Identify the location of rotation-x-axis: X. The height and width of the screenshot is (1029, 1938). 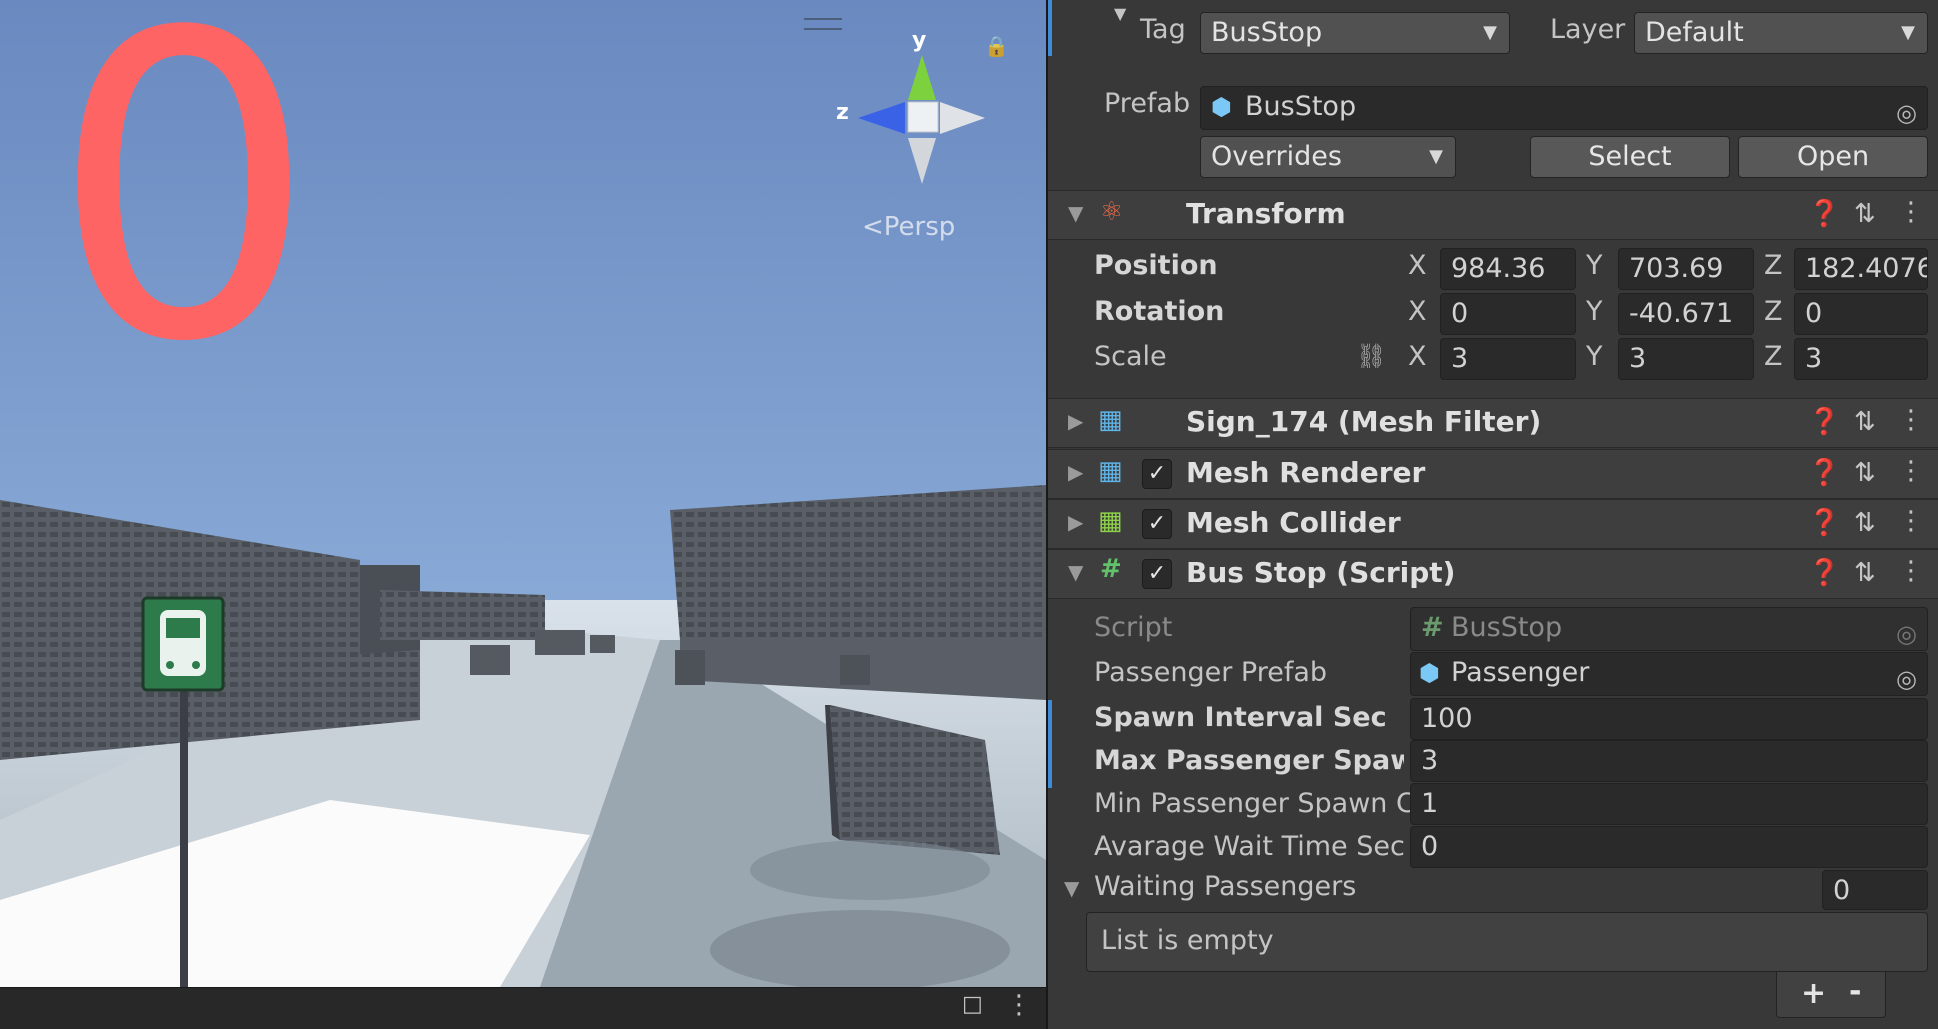
(1417, 311).